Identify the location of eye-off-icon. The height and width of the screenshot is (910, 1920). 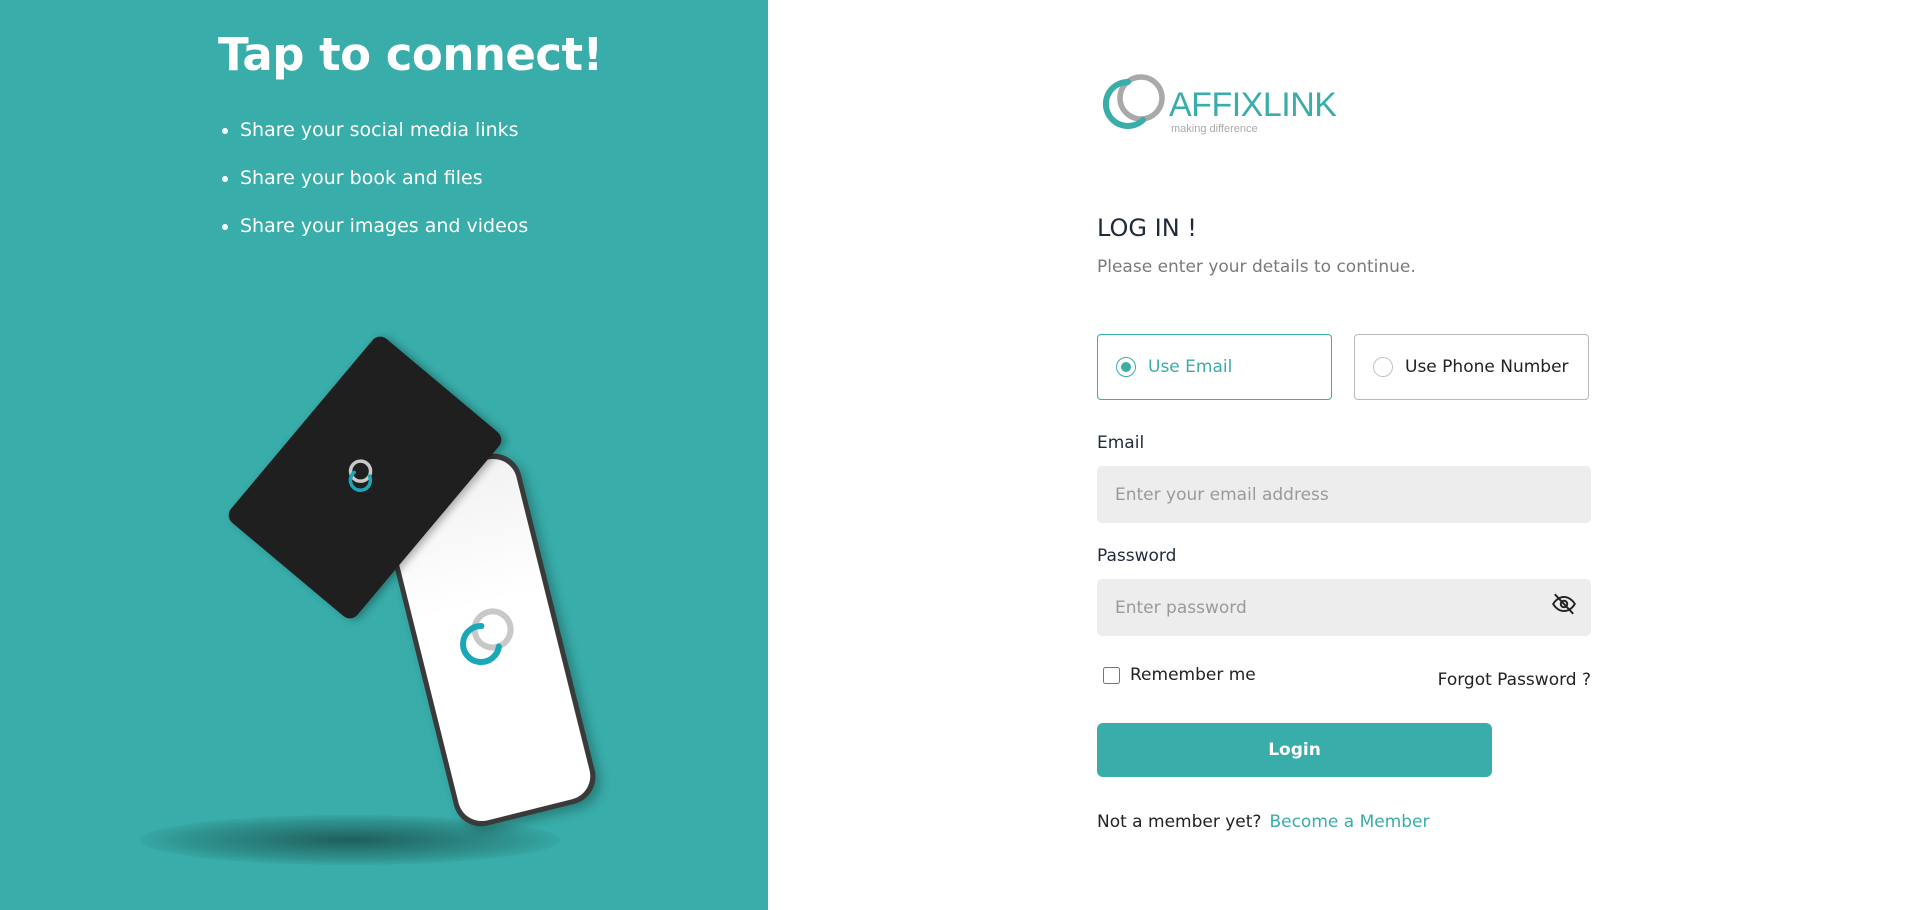
(1564, 604).